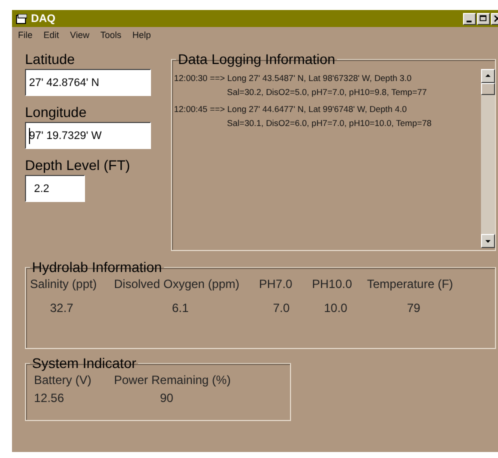  What do you see at coordinates (327, 92) in the screenshot?
I see `log-line: Sal=30.2, DisO2=5.0, pH7=7.0, pH10=9.8, Temp=77` at bounding box center [327, 92].